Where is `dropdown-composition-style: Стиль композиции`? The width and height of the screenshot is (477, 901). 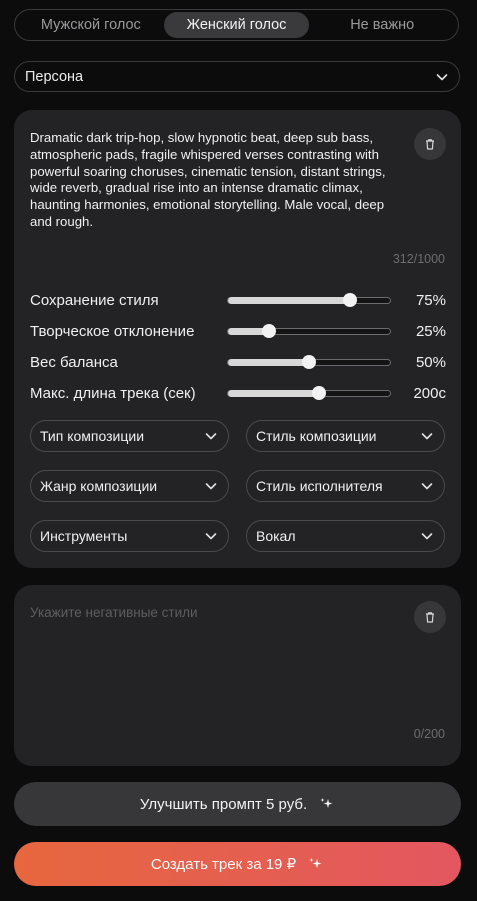
dropdown-composition-style: Стиль композиции is located at coordinates (345, 436).